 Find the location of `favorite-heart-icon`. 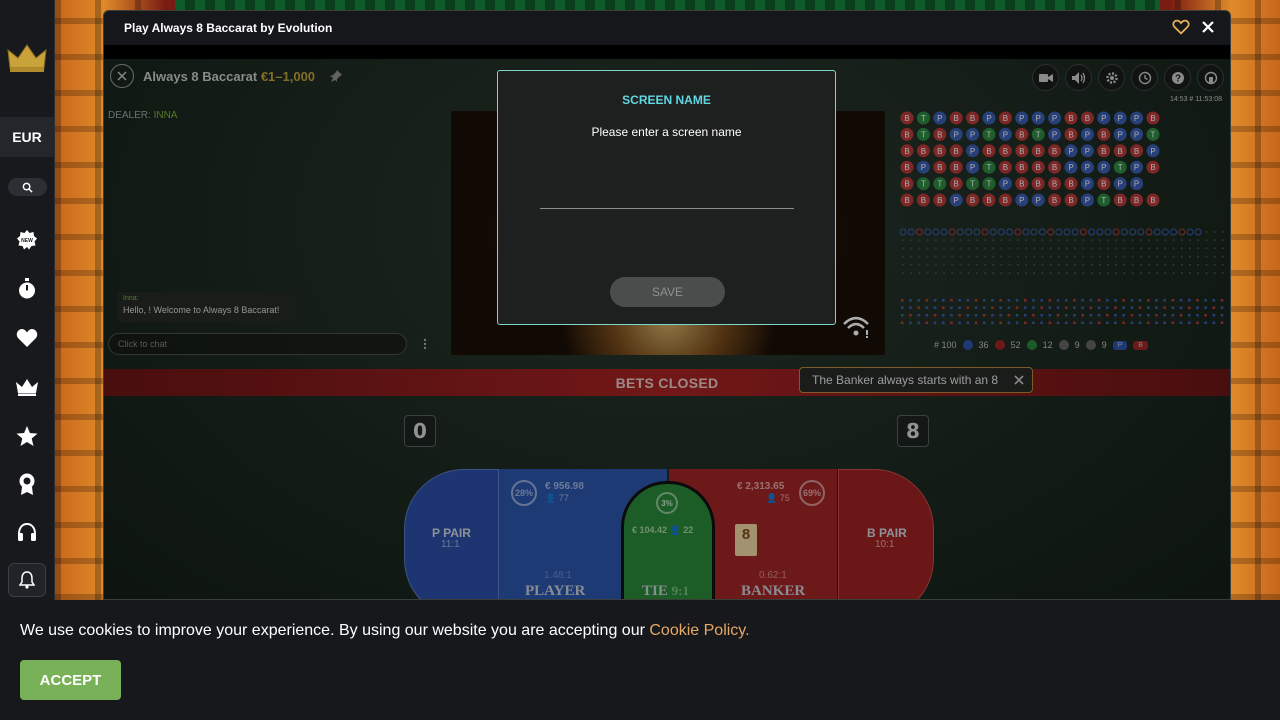

favorite-heart-icon is located at coordinates (1181, 28).